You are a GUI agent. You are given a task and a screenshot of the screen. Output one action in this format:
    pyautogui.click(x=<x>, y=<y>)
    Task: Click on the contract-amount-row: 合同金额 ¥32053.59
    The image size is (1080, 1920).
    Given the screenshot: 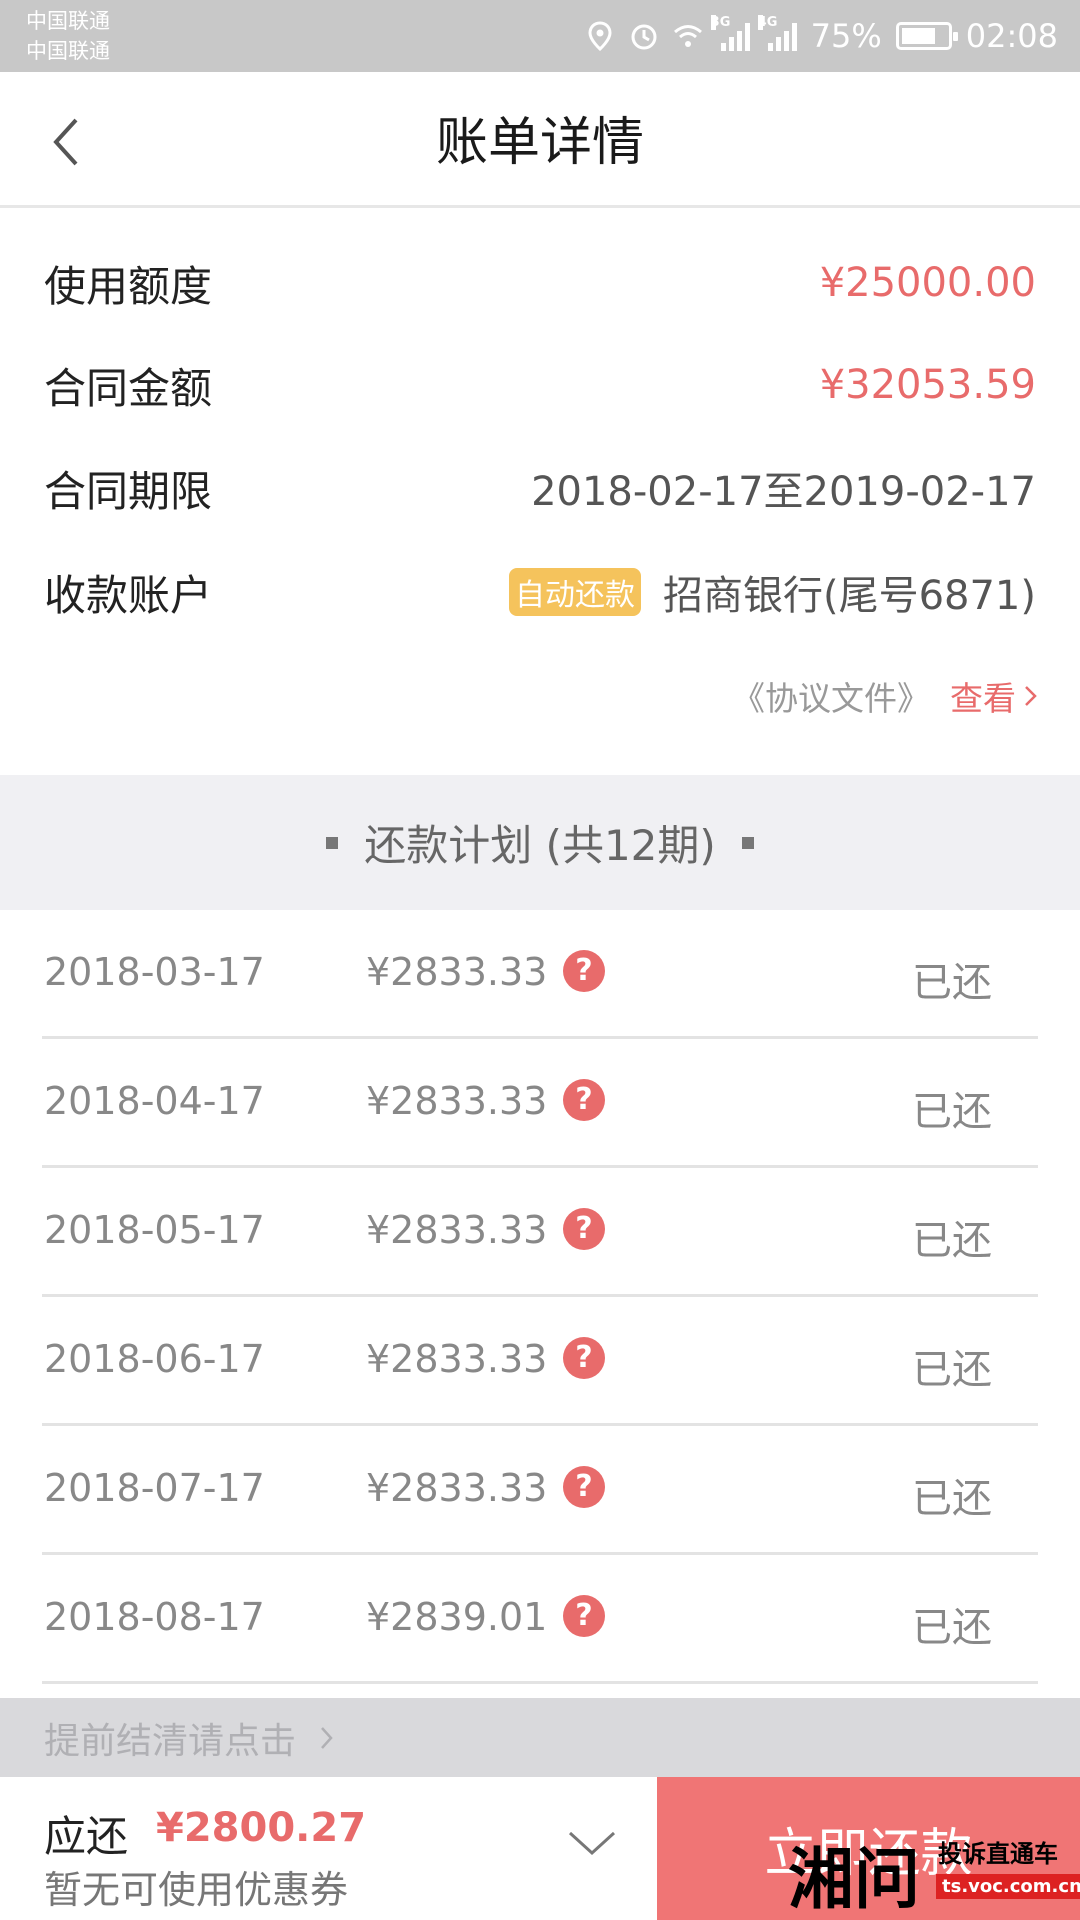 What is the action you would take?
    pyautogui.click(x=540, y=385)
    